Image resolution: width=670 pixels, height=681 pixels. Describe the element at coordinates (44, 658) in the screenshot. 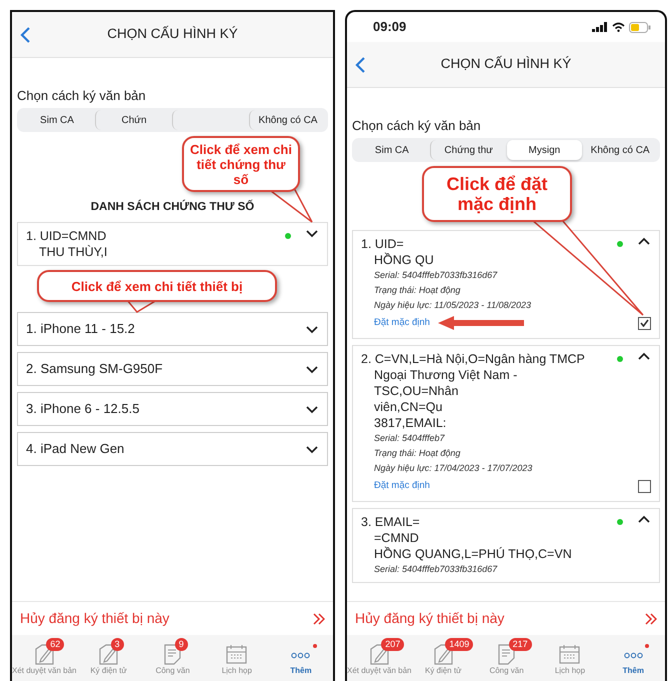

I see `tab-bar-item: Xét duyệt văn bản 62` at that location.